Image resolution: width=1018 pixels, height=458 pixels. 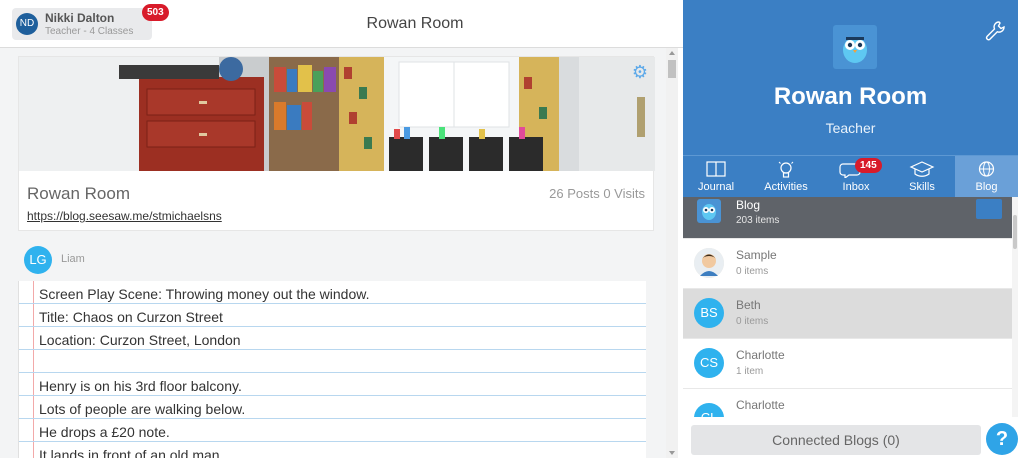 I want to click on student-avatar: CL, so click(x=709, y=410).